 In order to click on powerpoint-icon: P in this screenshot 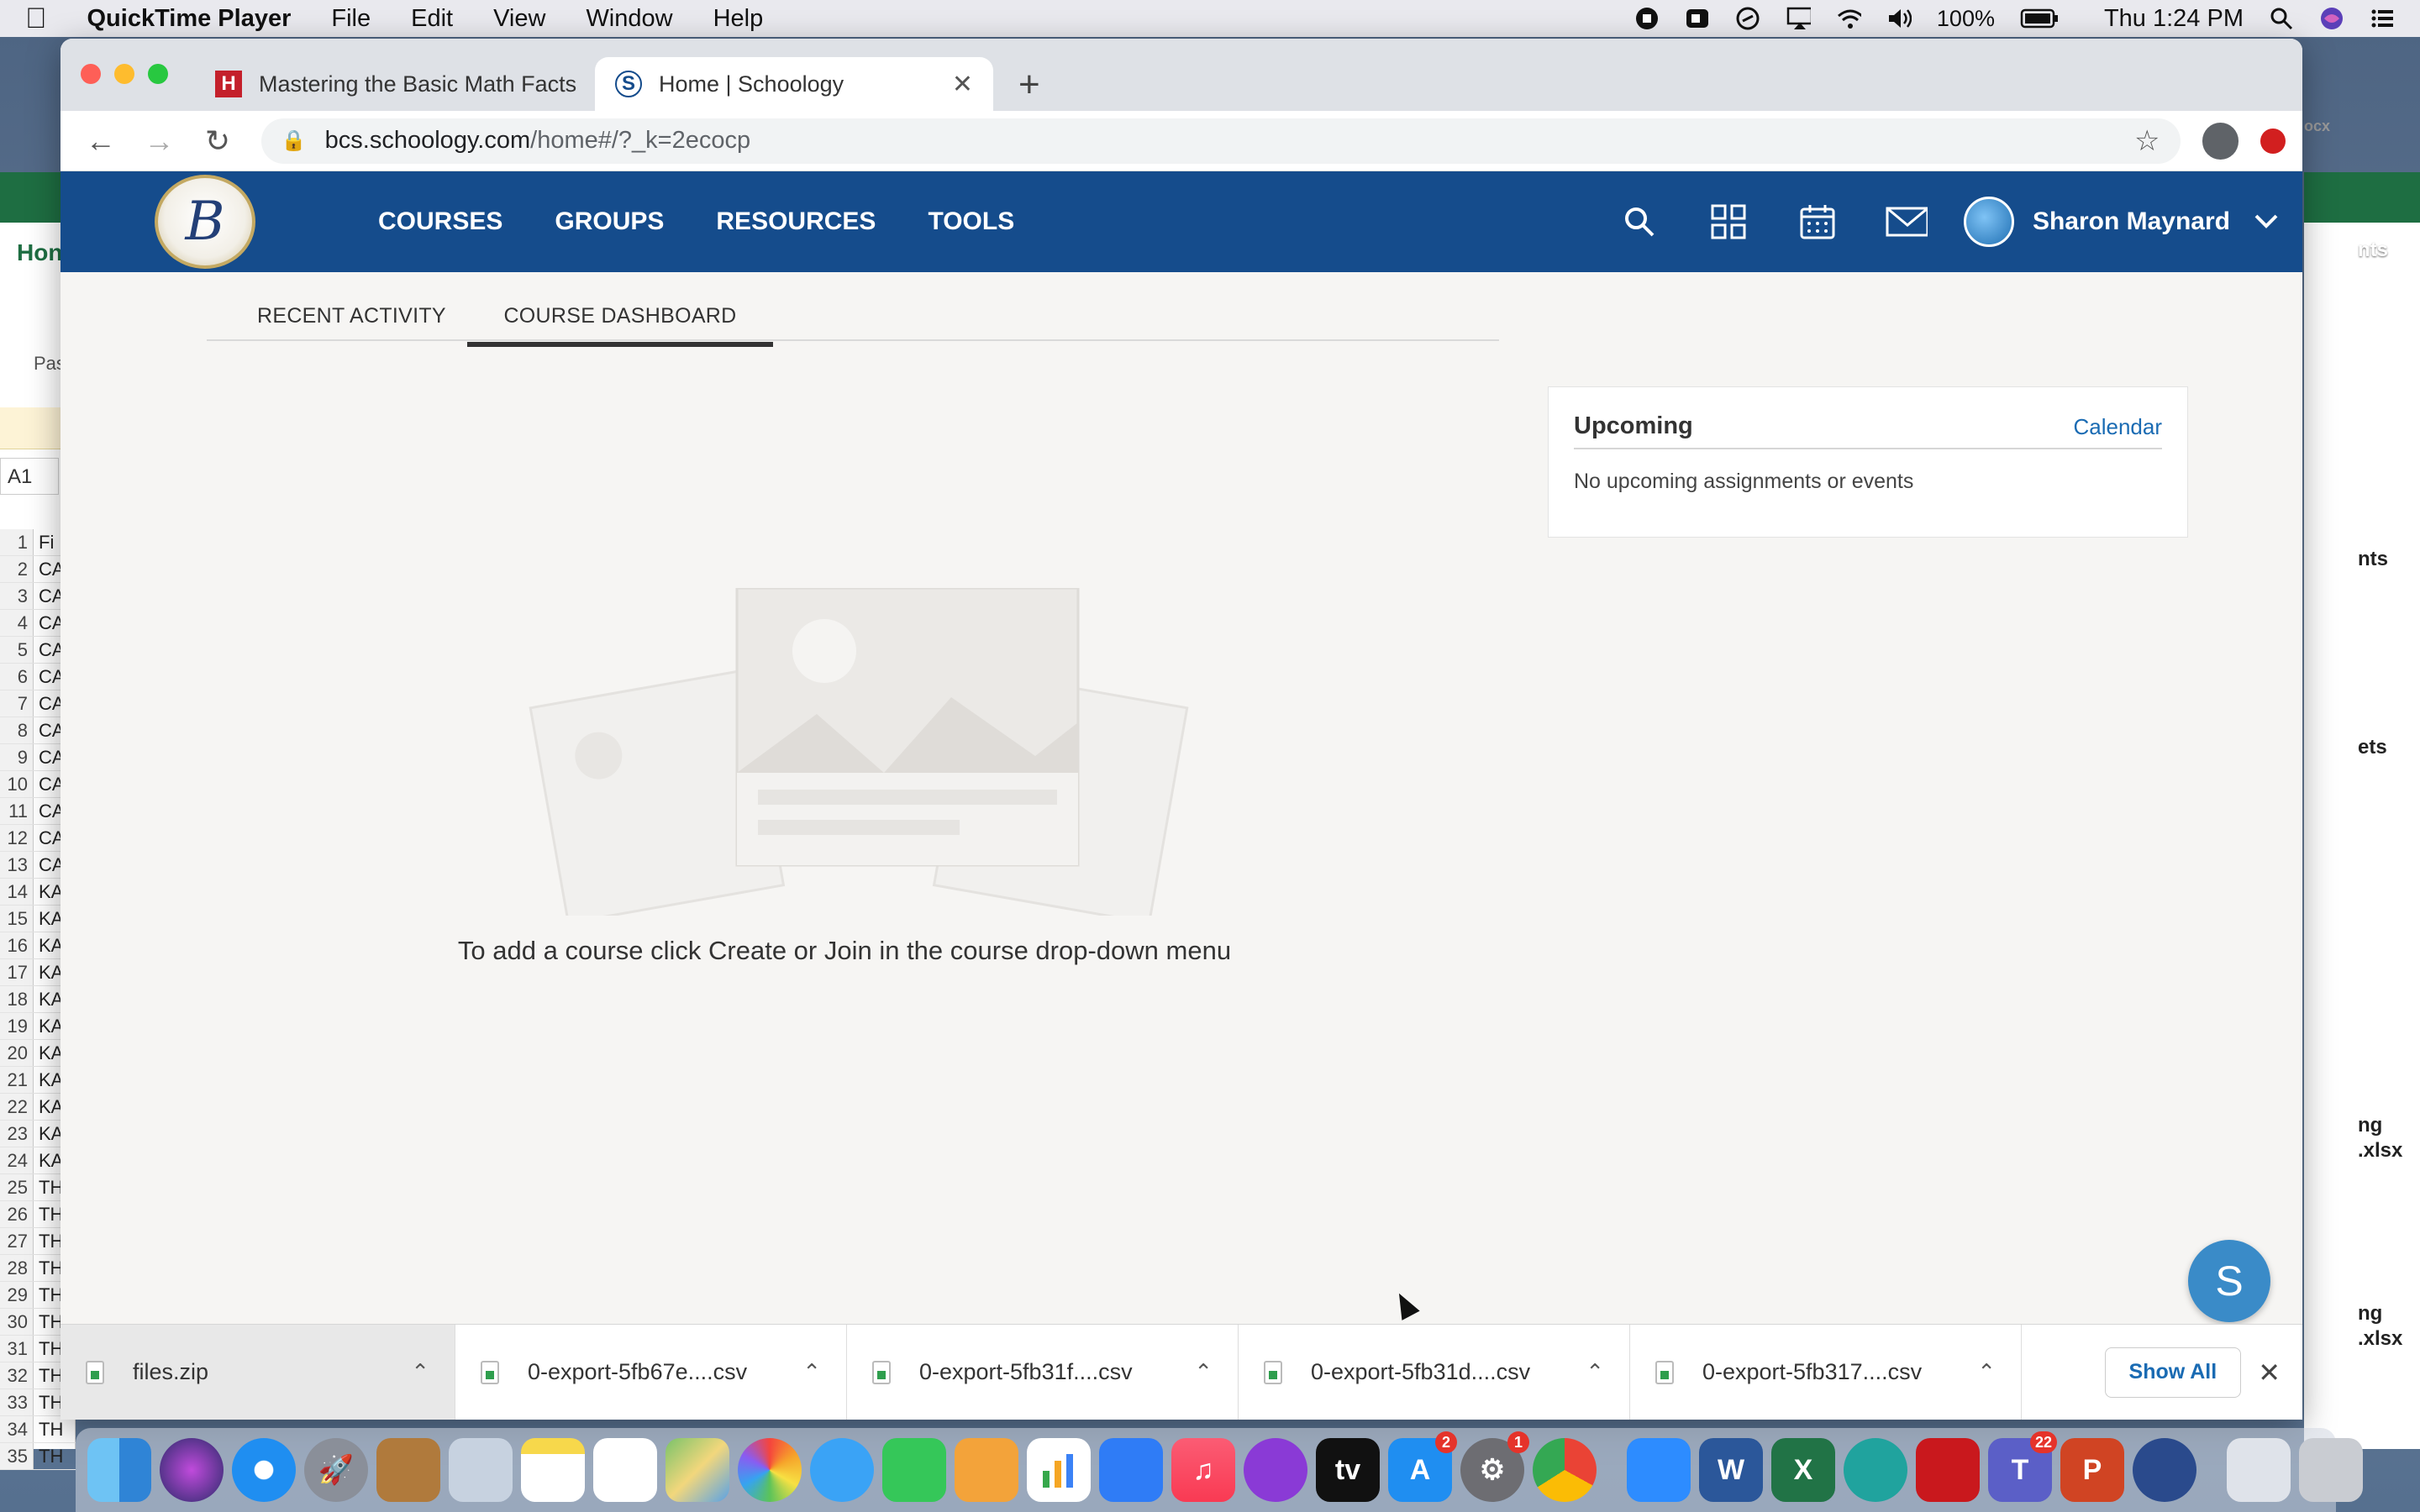, I will do `click(2092, 1470)`.